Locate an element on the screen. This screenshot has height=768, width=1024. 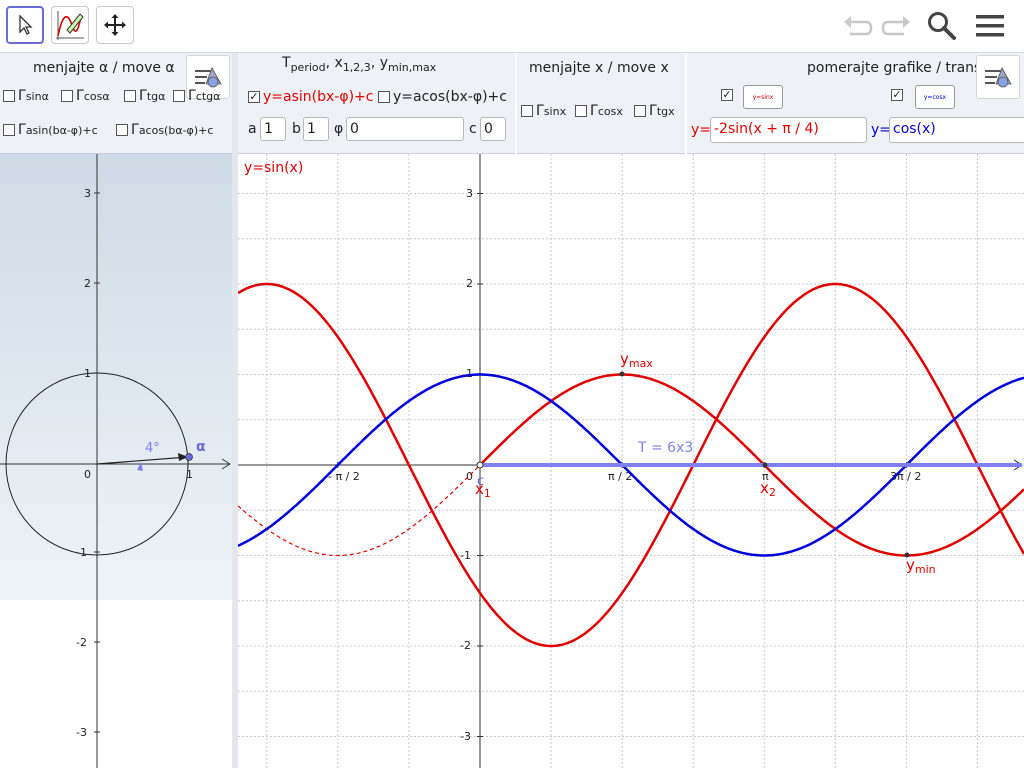
checkbox-sinx: Γsinx is located at coordinates (543, 111).